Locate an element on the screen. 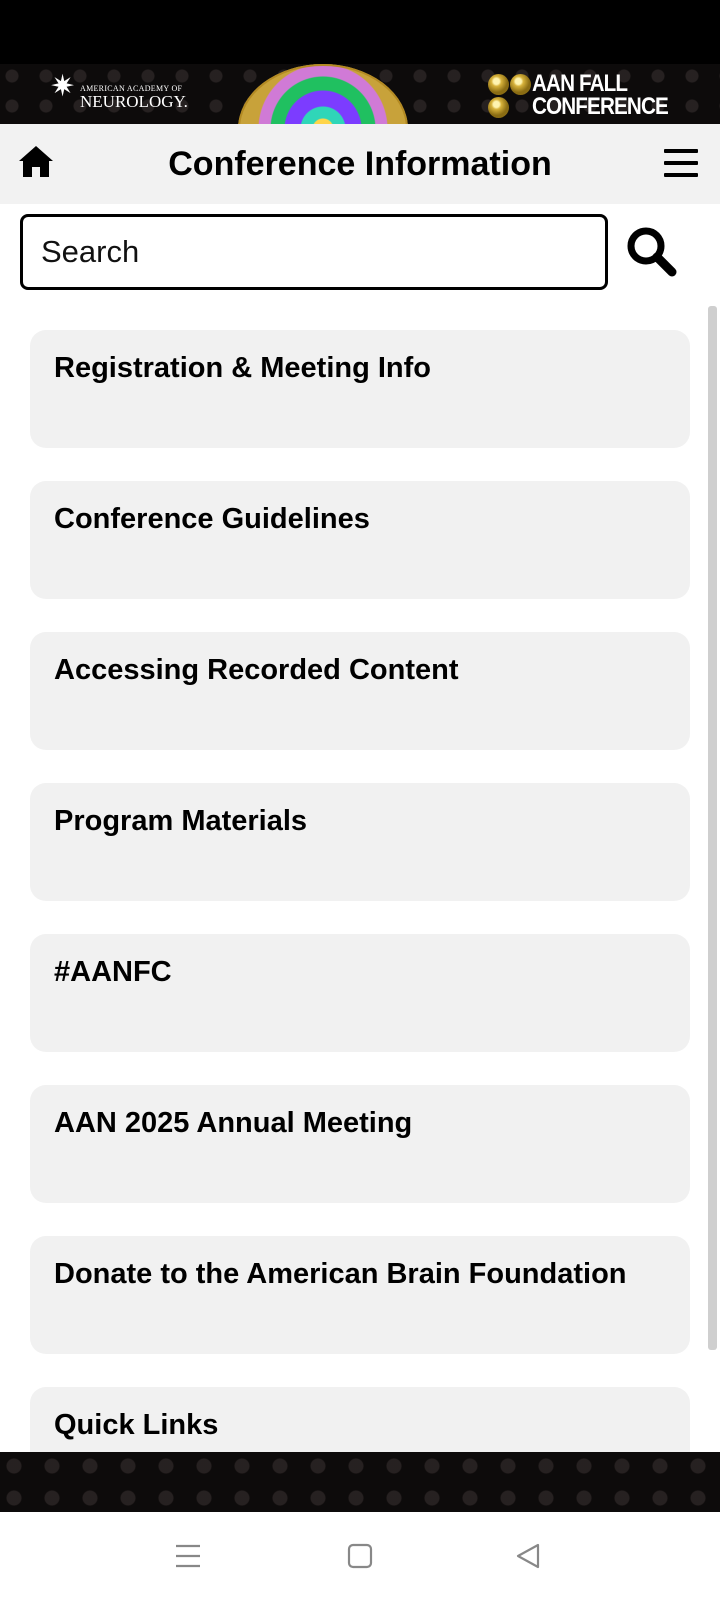  system-nav-bar is located at coordinates (360, 1556).